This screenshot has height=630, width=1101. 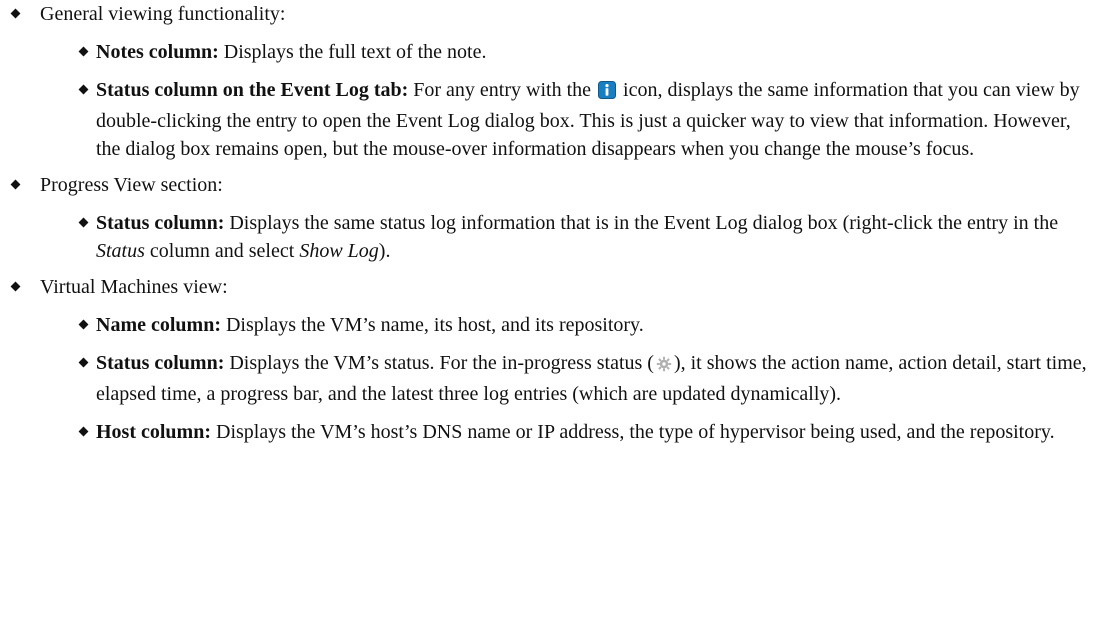 I want to click on section-label: General viewing functionality:, so click(x=163, y=14).